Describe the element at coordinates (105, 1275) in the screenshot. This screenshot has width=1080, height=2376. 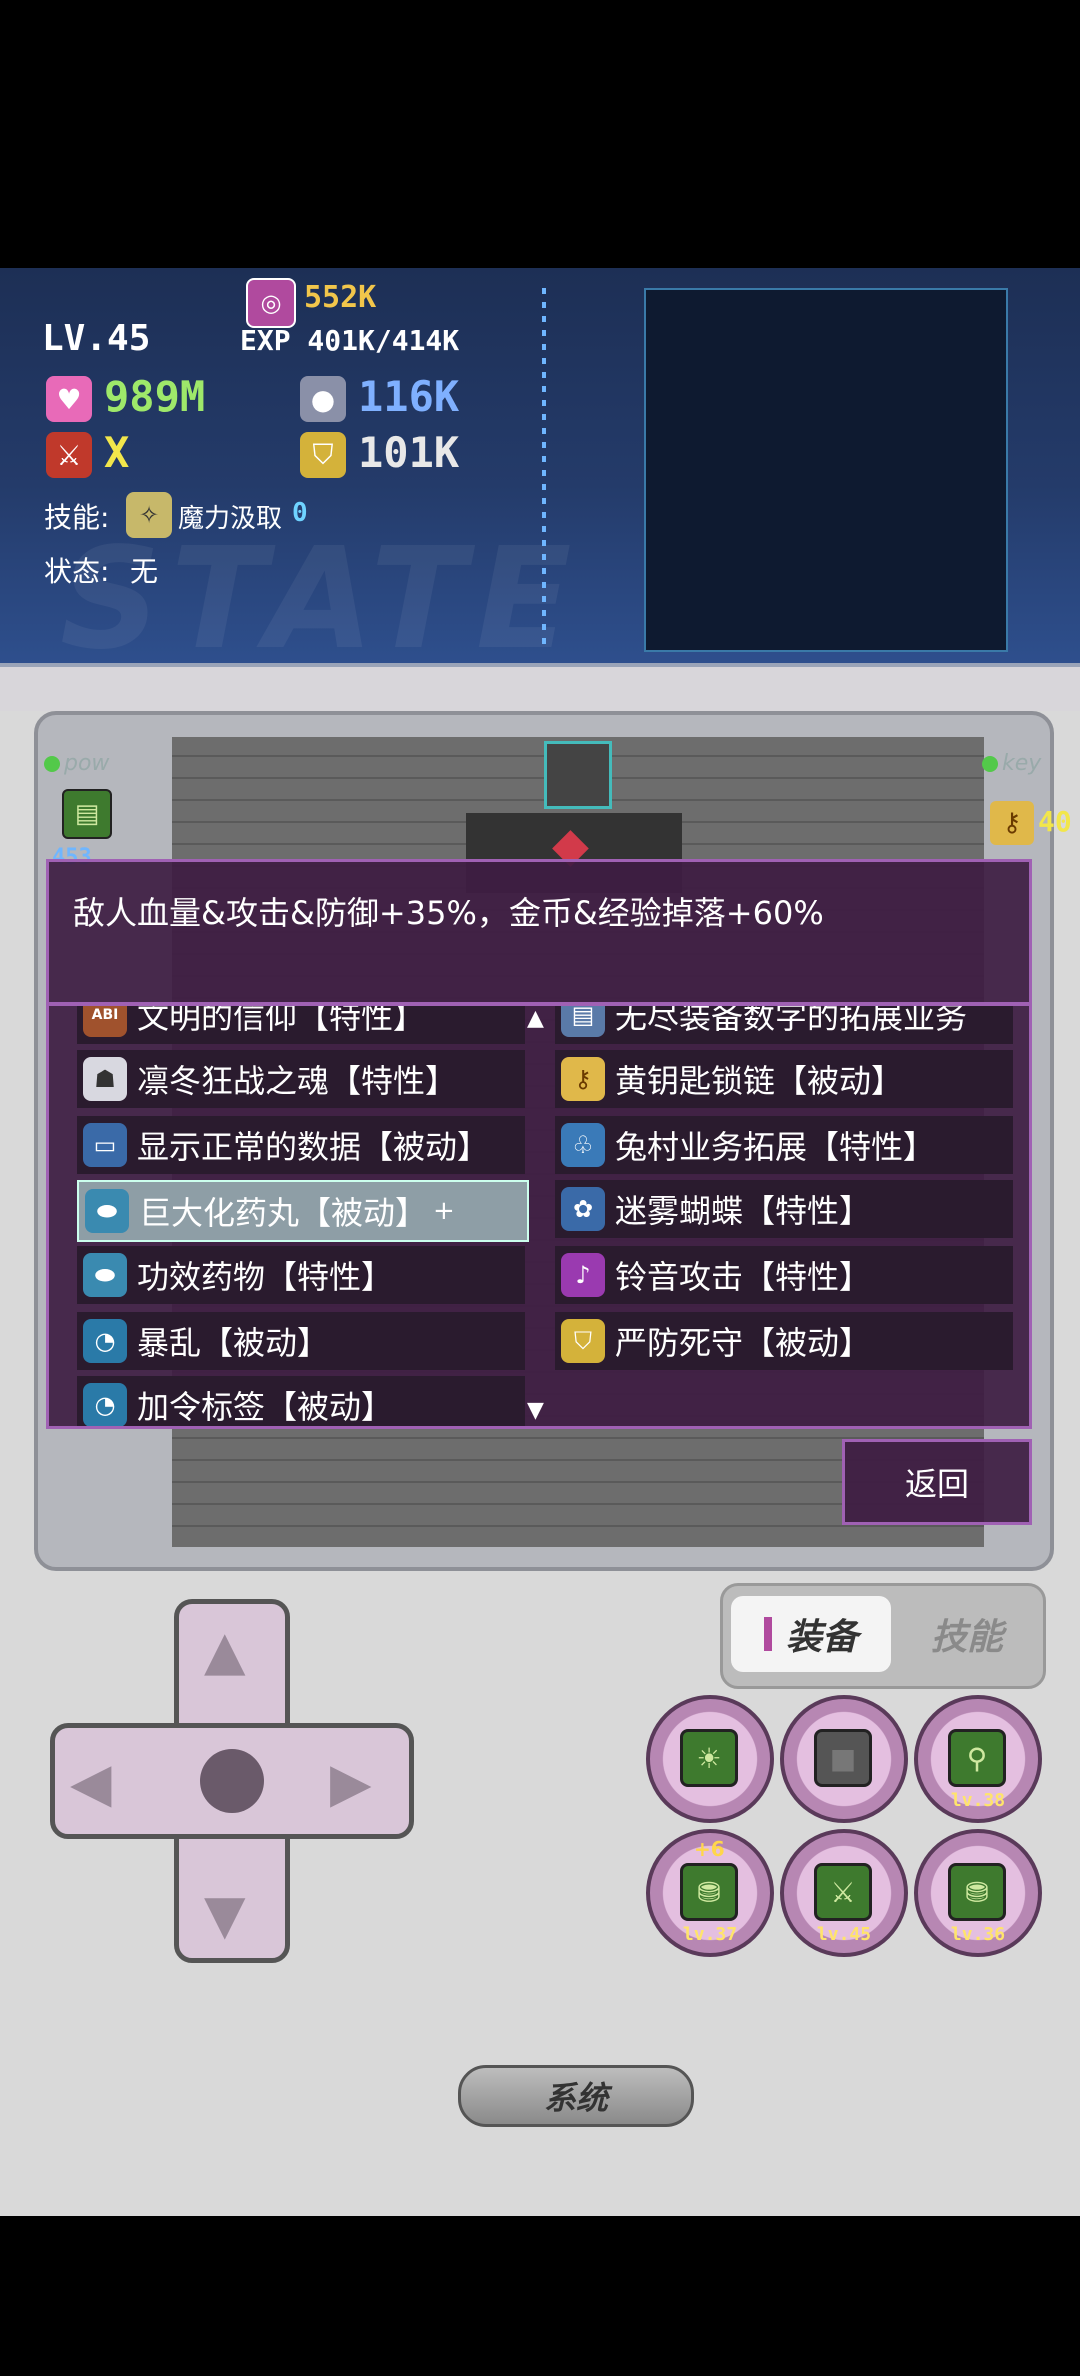
I see `capsule-icon: ⬬` at that location.